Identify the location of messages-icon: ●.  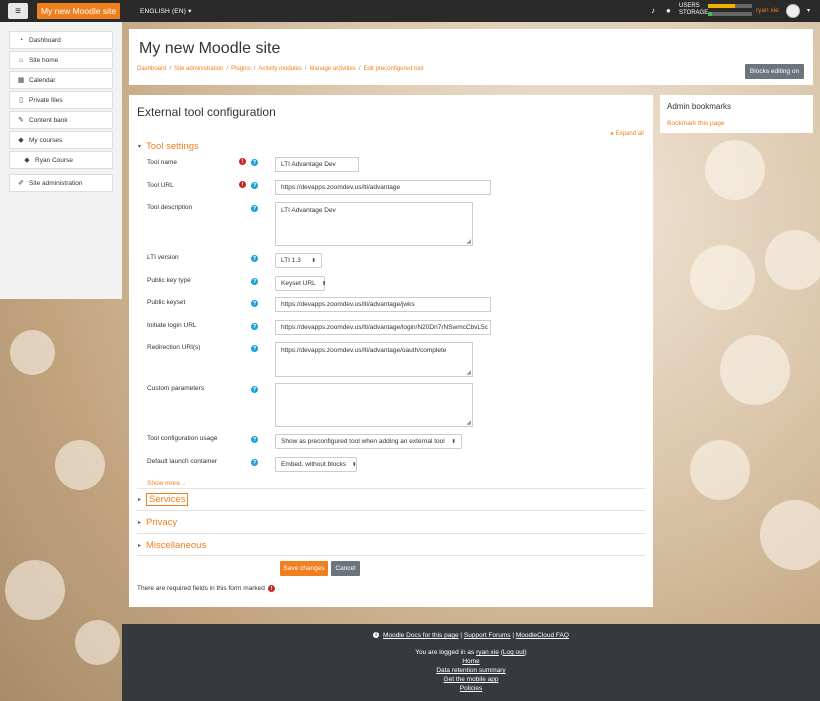
(668, 10).